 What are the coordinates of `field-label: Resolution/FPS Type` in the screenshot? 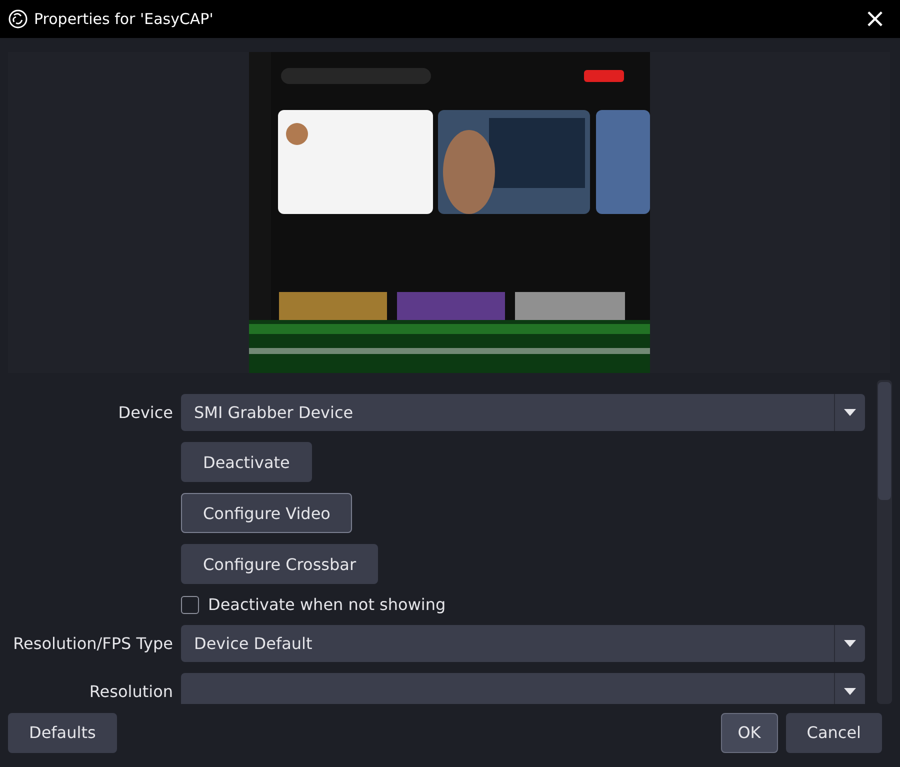 It's located at (92, 643).